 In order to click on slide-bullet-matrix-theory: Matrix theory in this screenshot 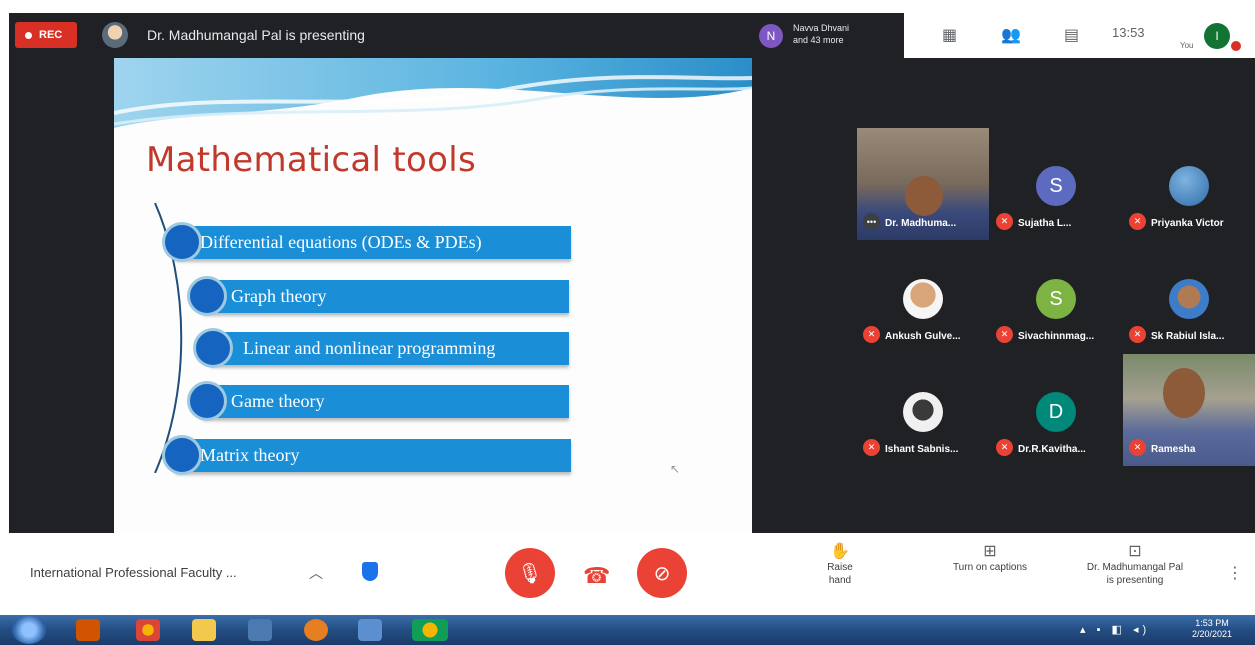, I will do `click(373, 455)`.